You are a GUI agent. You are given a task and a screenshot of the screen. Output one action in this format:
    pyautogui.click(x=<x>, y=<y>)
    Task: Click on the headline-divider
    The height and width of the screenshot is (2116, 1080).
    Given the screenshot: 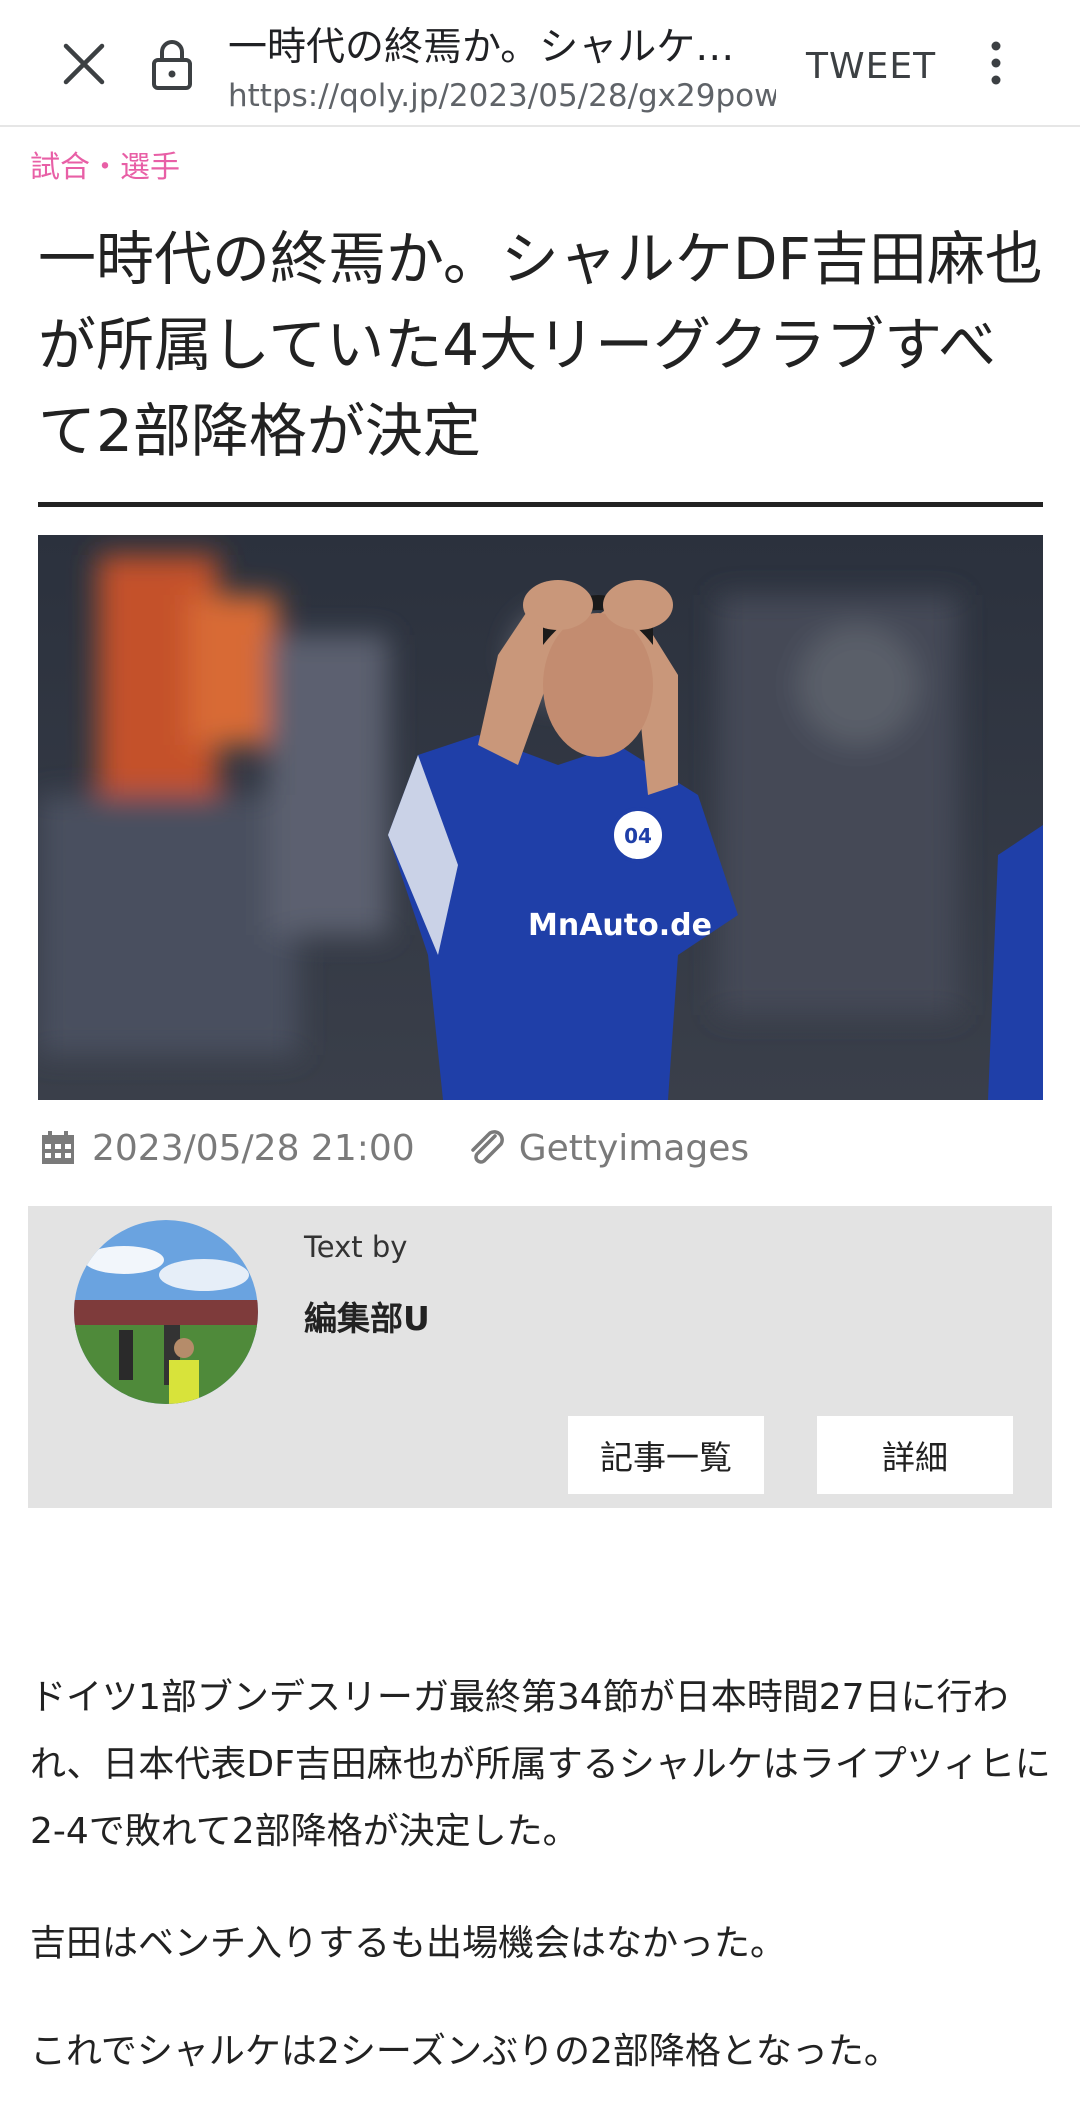 What is the action you would take?
    pyautogui.click(x=540, y=504)
    